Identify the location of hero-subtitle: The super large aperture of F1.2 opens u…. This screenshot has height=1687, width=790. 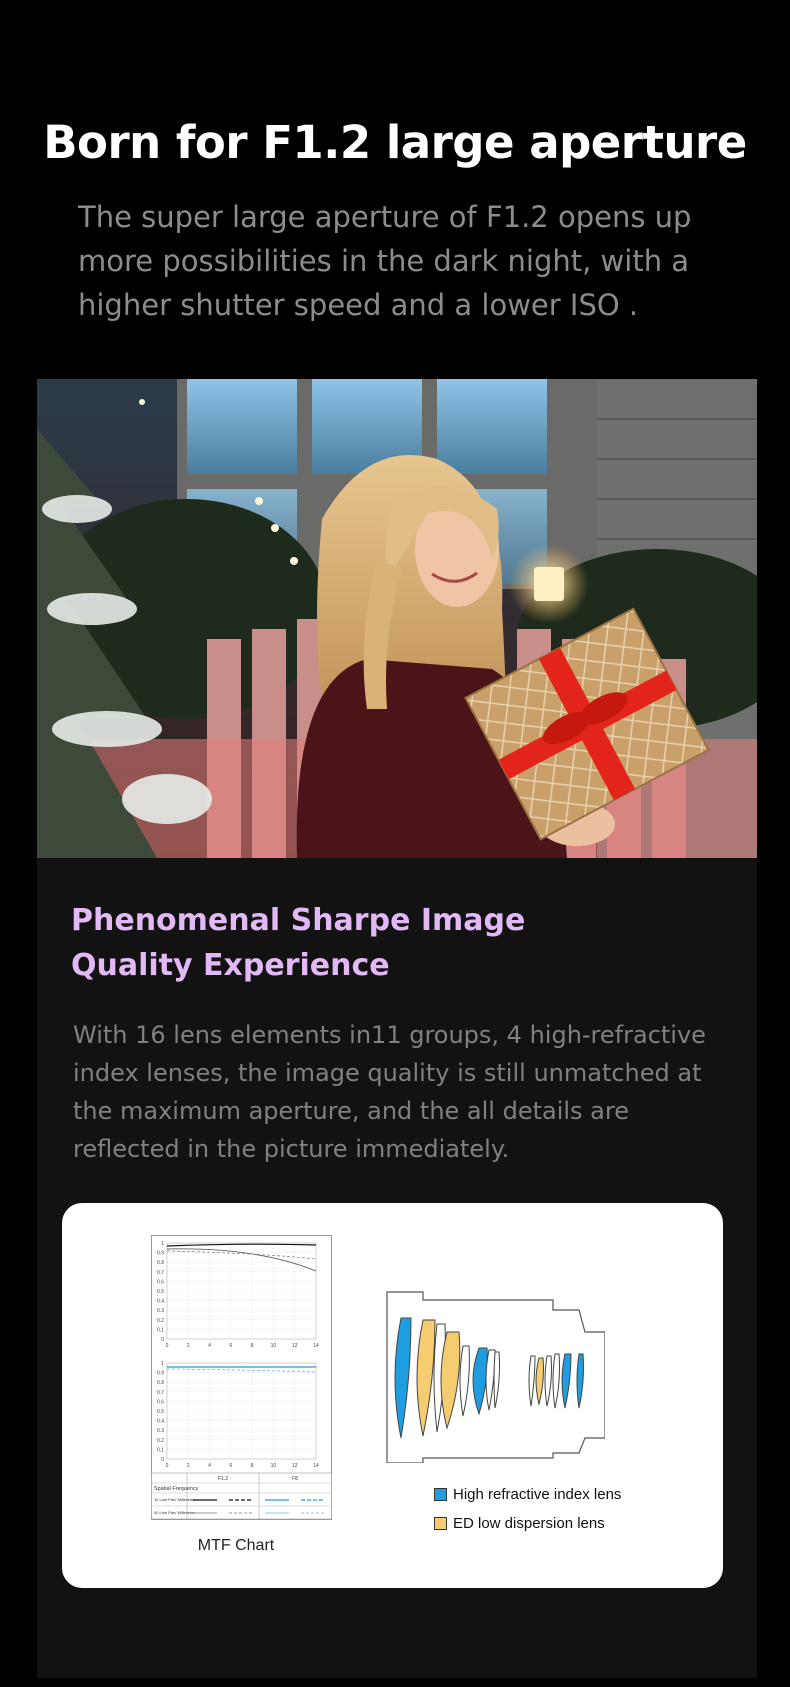
(403, 261).